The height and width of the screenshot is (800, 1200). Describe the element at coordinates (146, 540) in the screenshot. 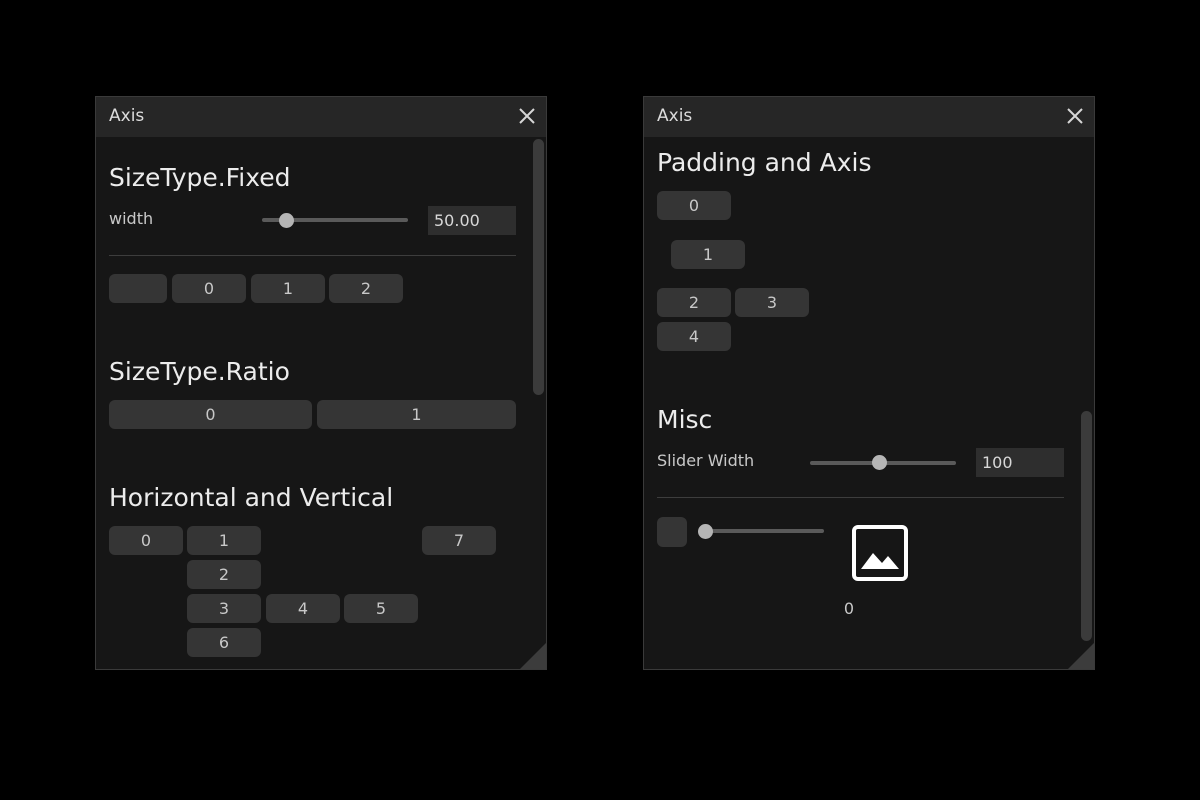

I see `hv-button-0: 0` at that location.